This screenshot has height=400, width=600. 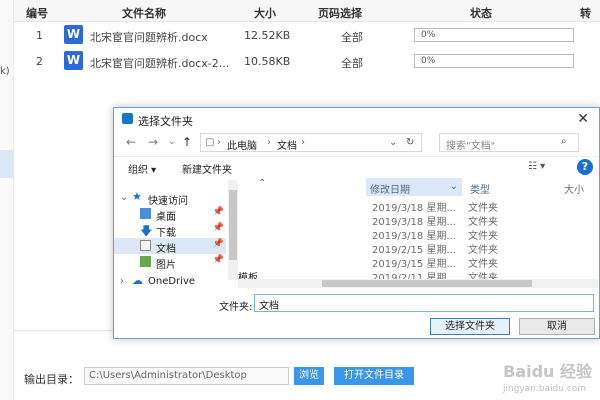 I want to click on table-row: 2 W 北宋宦官问题辨析.docx-2... 10.58KB 全部 0%, so click(x=307, y=61).